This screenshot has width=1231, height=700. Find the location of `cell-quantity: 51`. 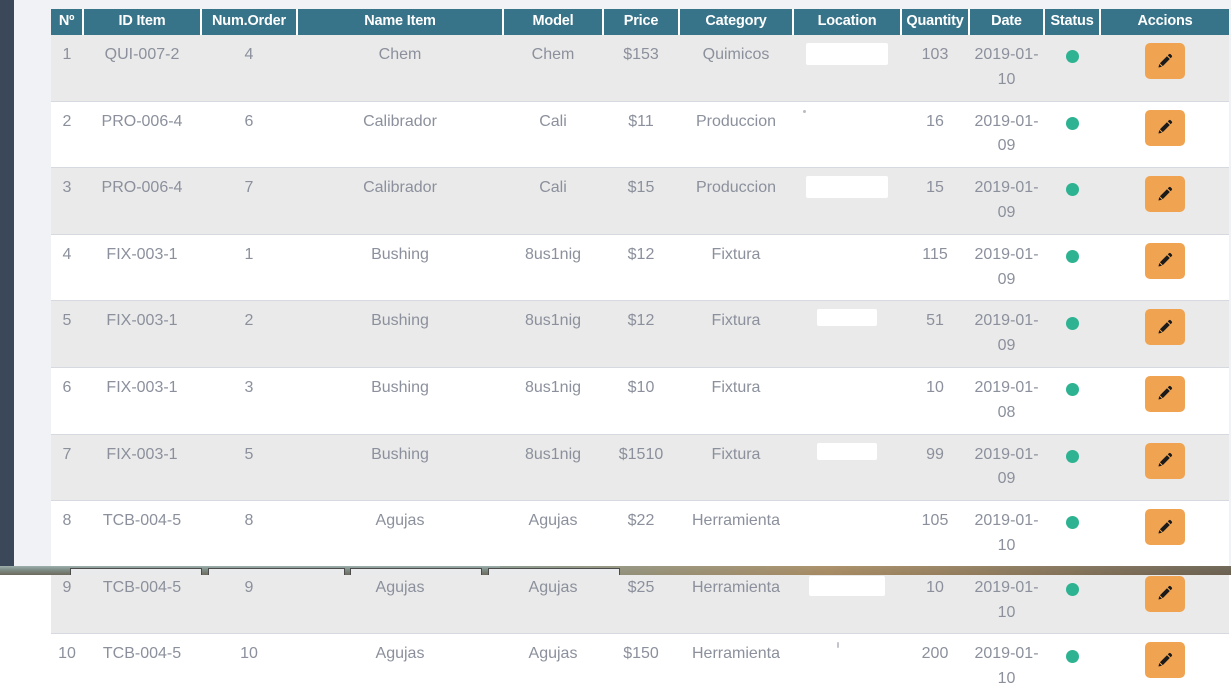

cell-quantity: 51 is located at coordinates (935, 334).